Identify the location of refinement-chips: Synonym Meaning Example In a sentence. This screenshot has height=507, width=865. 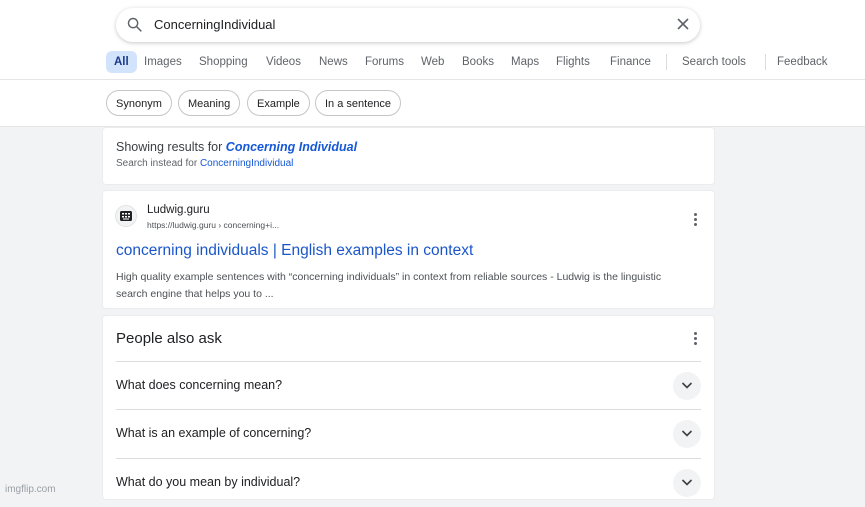
(432, 103).